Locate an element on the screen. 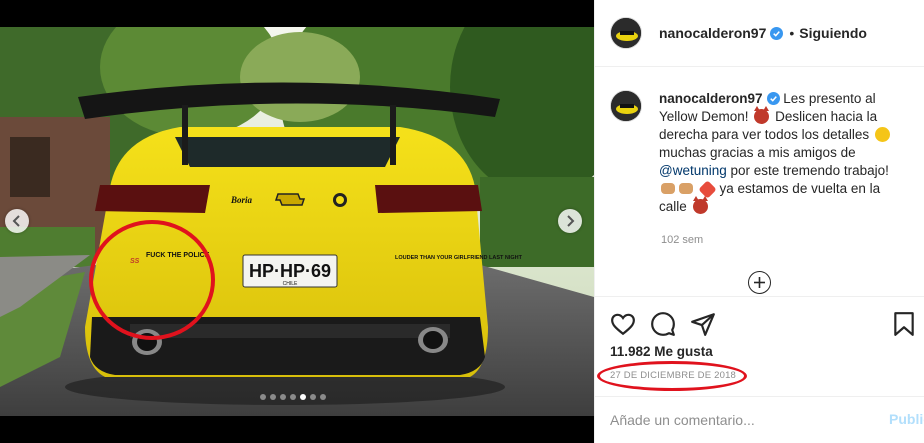 The height and width of the screenshot is (443, 924). plus-circle-icon is located at coordinates (759, 282).